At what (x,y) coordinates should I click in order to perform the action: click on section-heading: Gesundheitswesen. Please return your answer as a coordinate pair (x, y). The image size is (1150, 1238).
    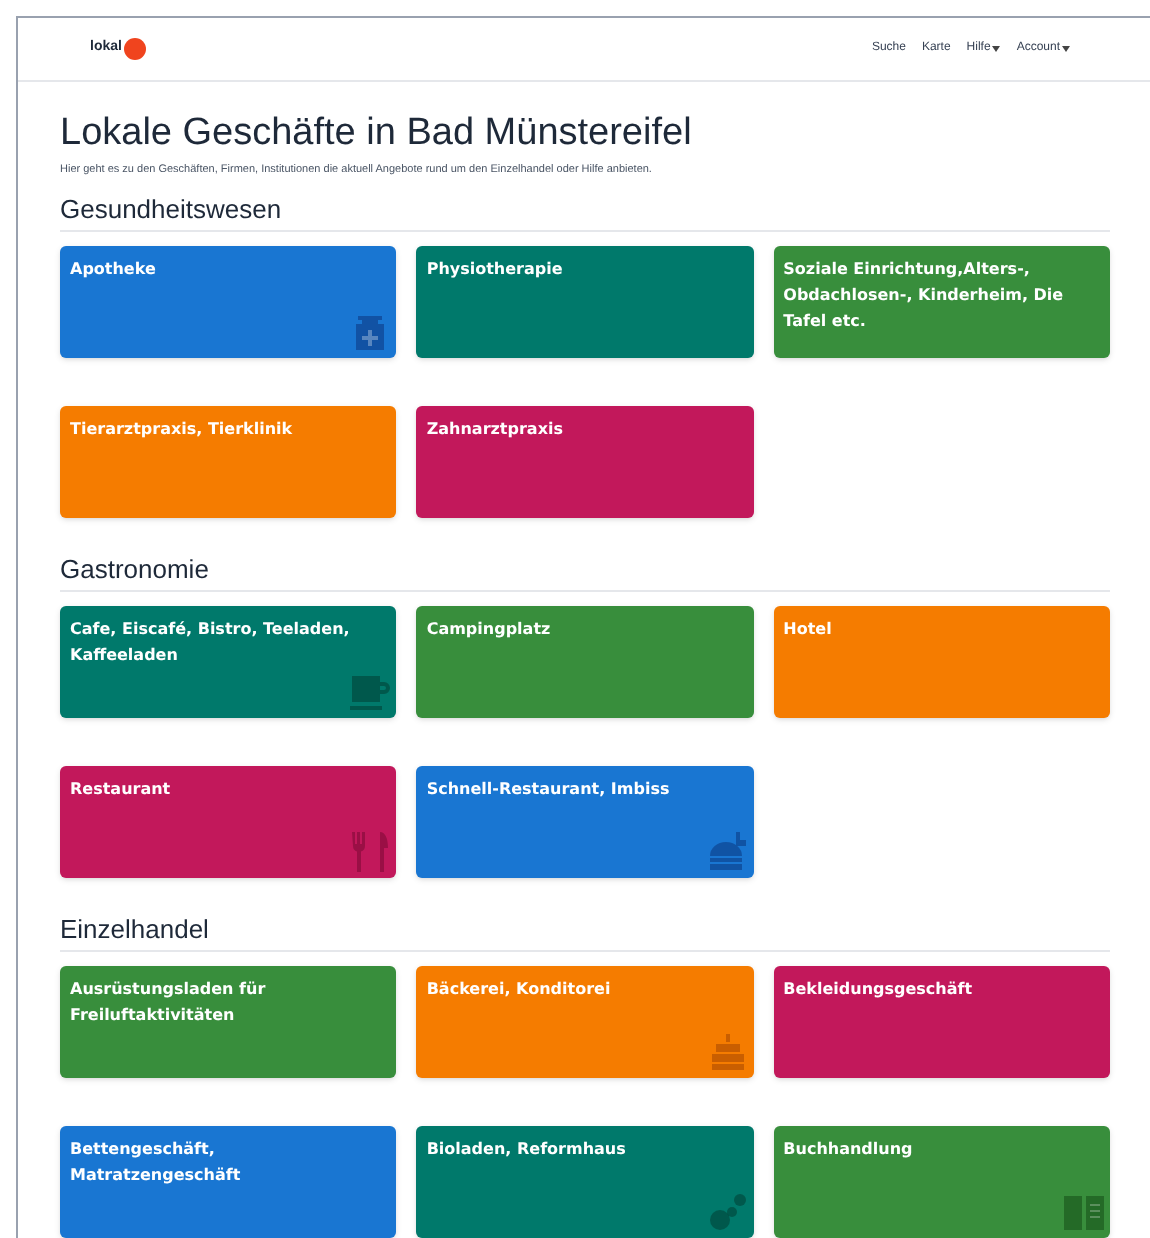
    Looking at the image, I should click on (585, 213).